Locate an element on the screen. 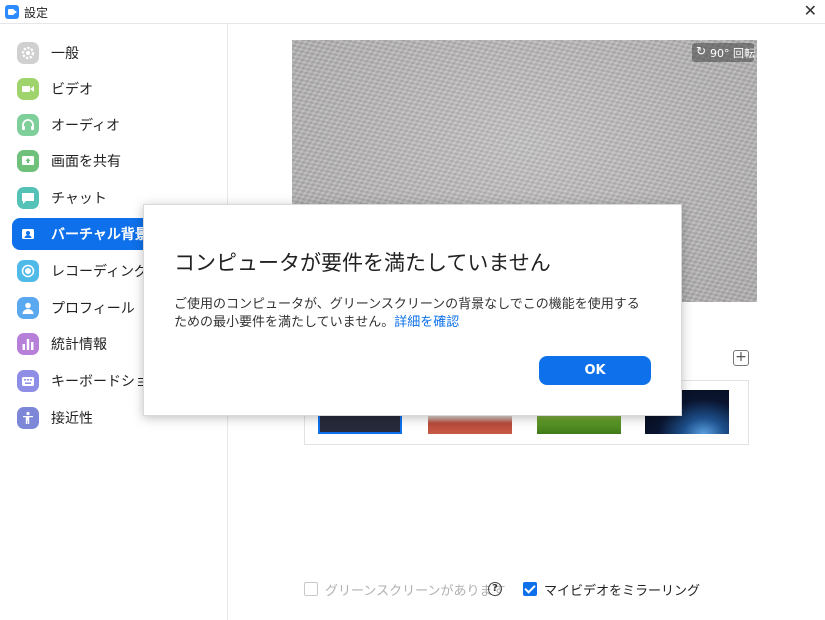  mirror-video-label: マイビデオをミラーリング is located at coordinates (622, 591).